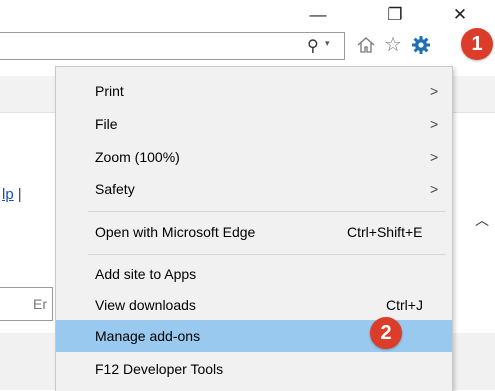 The height and width of the screenshot is (391, 495). What do you see at coordinates (477, 44) in the screenshot?
I see `step-badge-1: 1` at bounding box center [477, 44].